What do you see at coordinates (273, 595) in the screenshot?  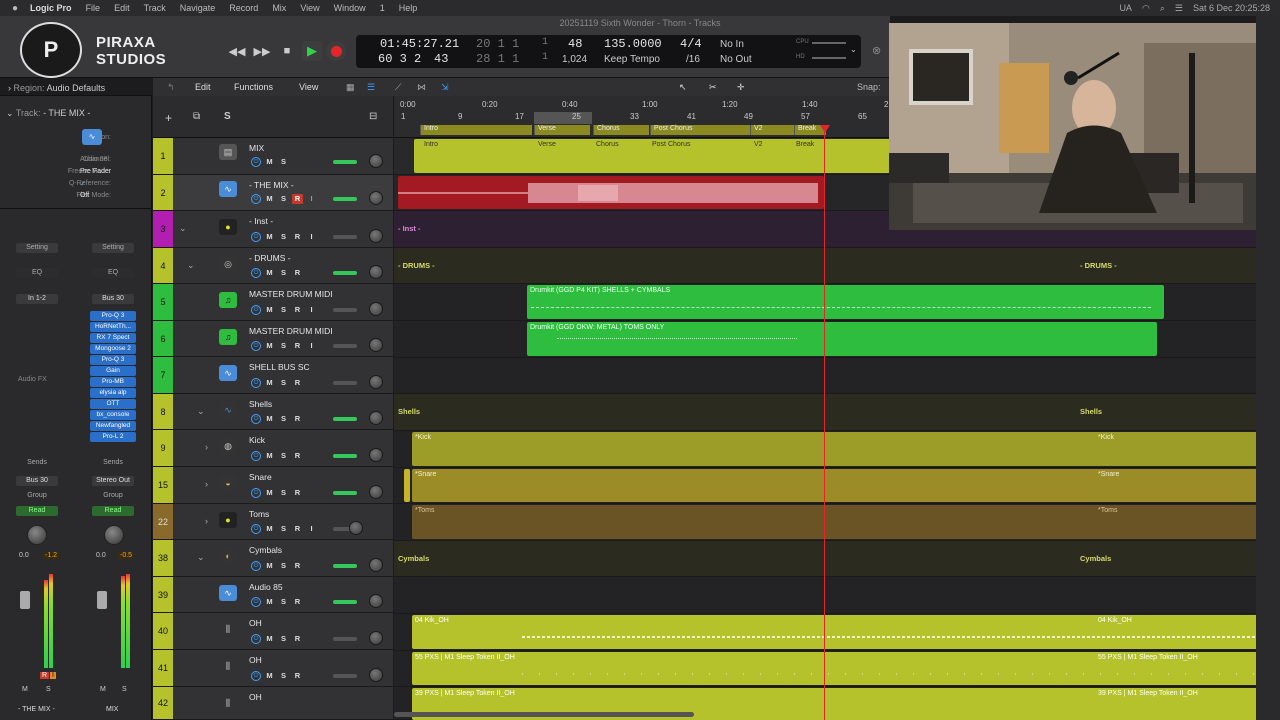 I see `track-row: 39 ∿ Audio 85 ⏻ M S R` at bounding box center [273, 595].